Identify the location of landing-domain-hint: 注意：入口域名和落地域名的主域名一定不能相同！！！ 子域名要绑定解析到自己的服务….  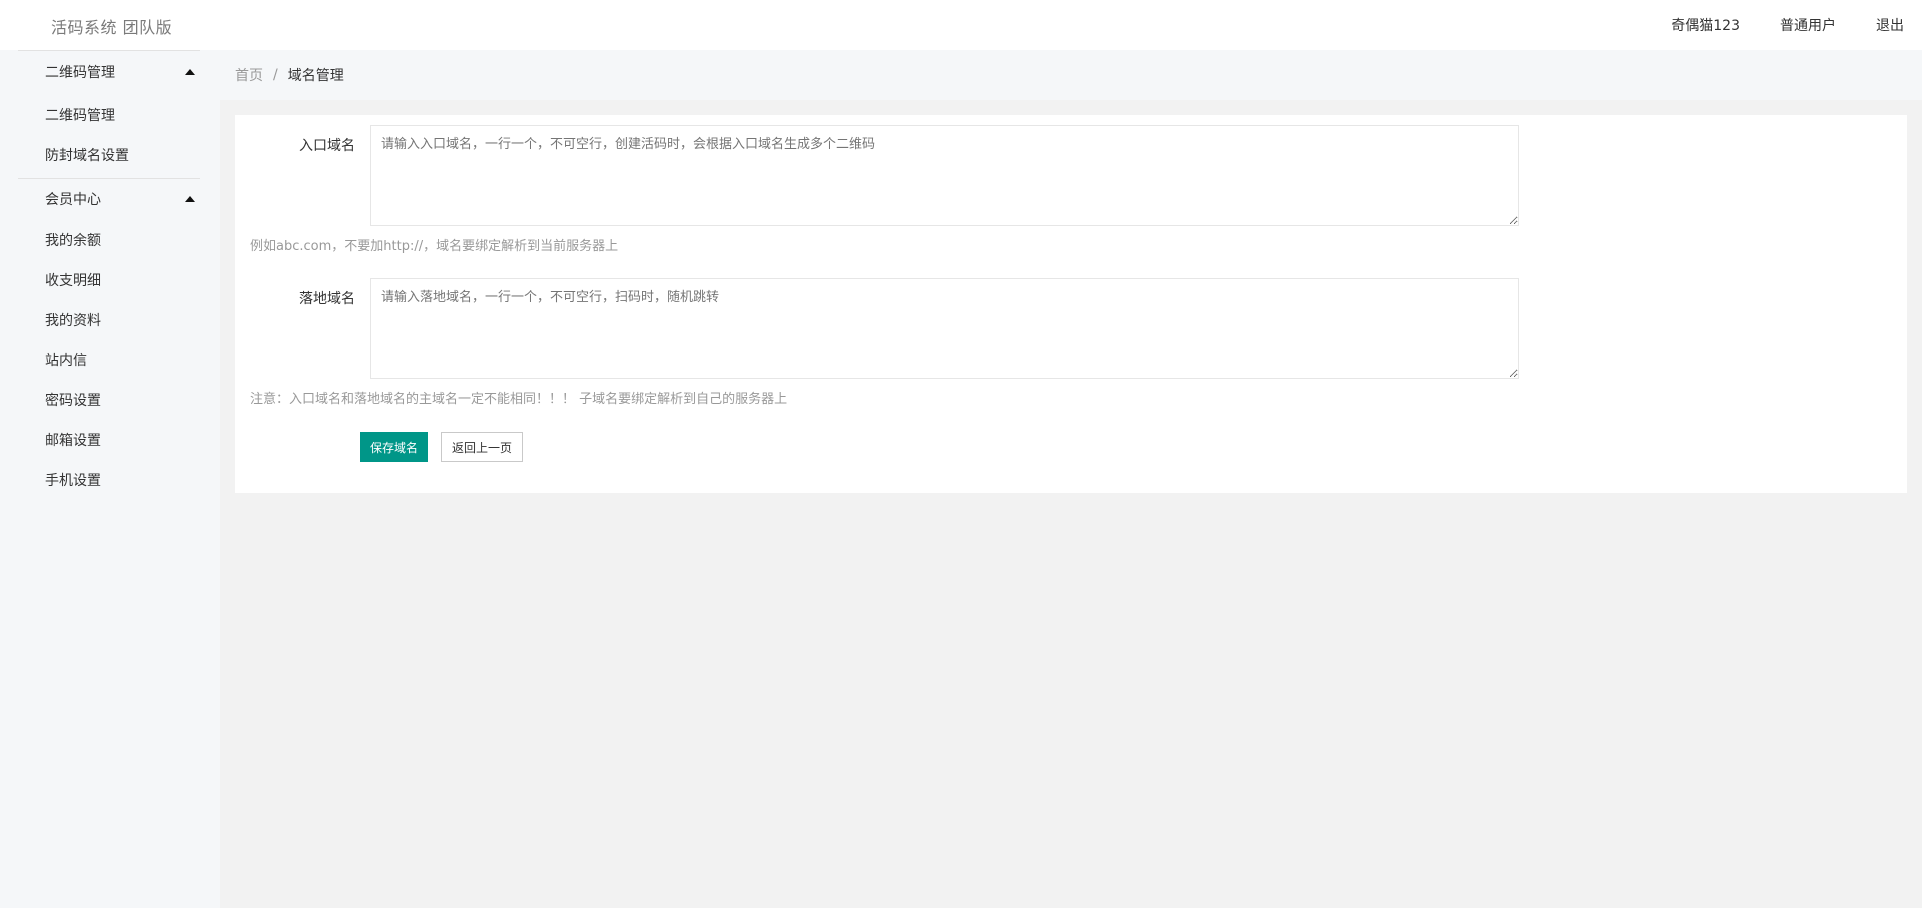
(519, 399).